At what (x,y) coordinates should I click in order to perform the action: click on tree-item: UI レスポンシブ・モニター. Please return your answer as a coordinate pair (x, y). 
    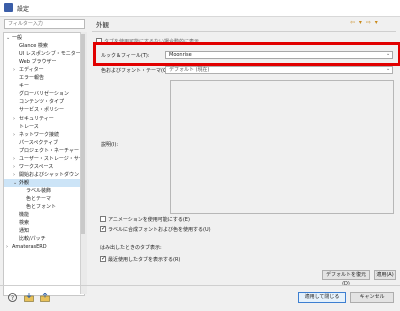
    Looking at the image, I should click on (44, 54).